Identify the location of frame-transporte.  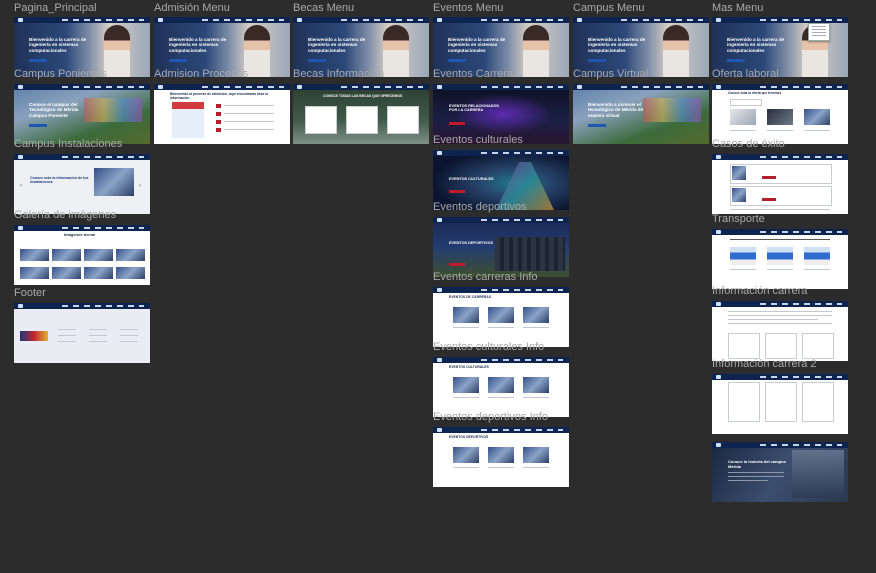
(780, 259).